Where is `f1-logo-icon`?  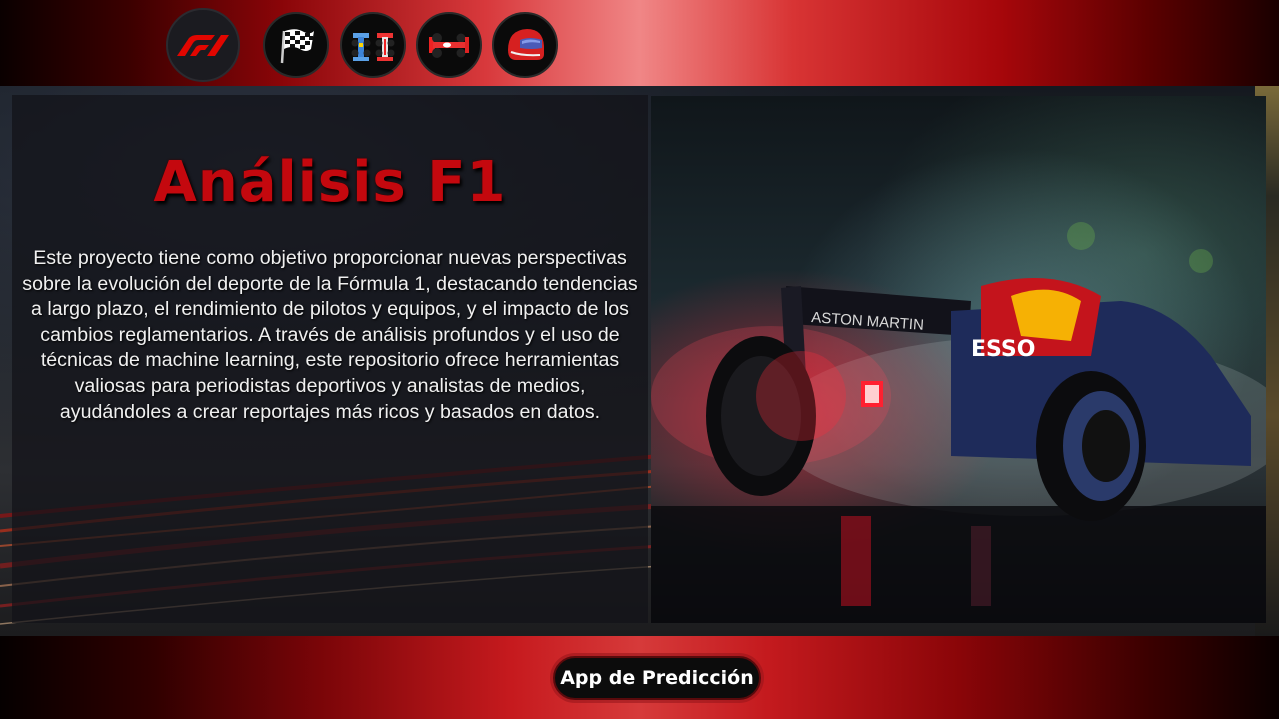
f1-logo-icon is located at coordinates (203, 45).